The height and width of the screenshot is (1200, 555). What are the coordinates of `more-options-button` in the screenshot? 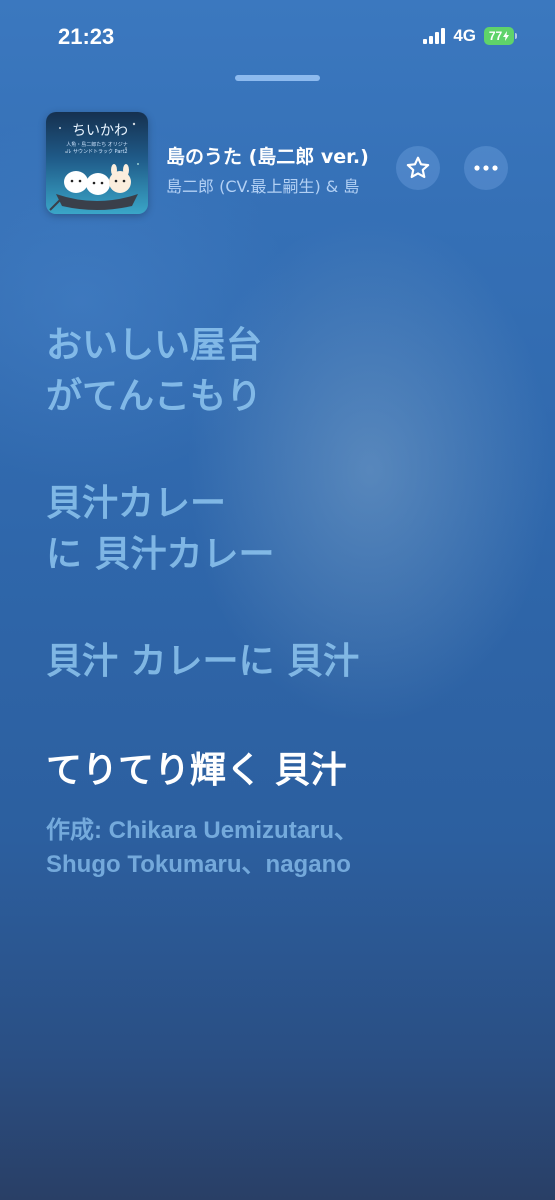 It's located at (486, 168).